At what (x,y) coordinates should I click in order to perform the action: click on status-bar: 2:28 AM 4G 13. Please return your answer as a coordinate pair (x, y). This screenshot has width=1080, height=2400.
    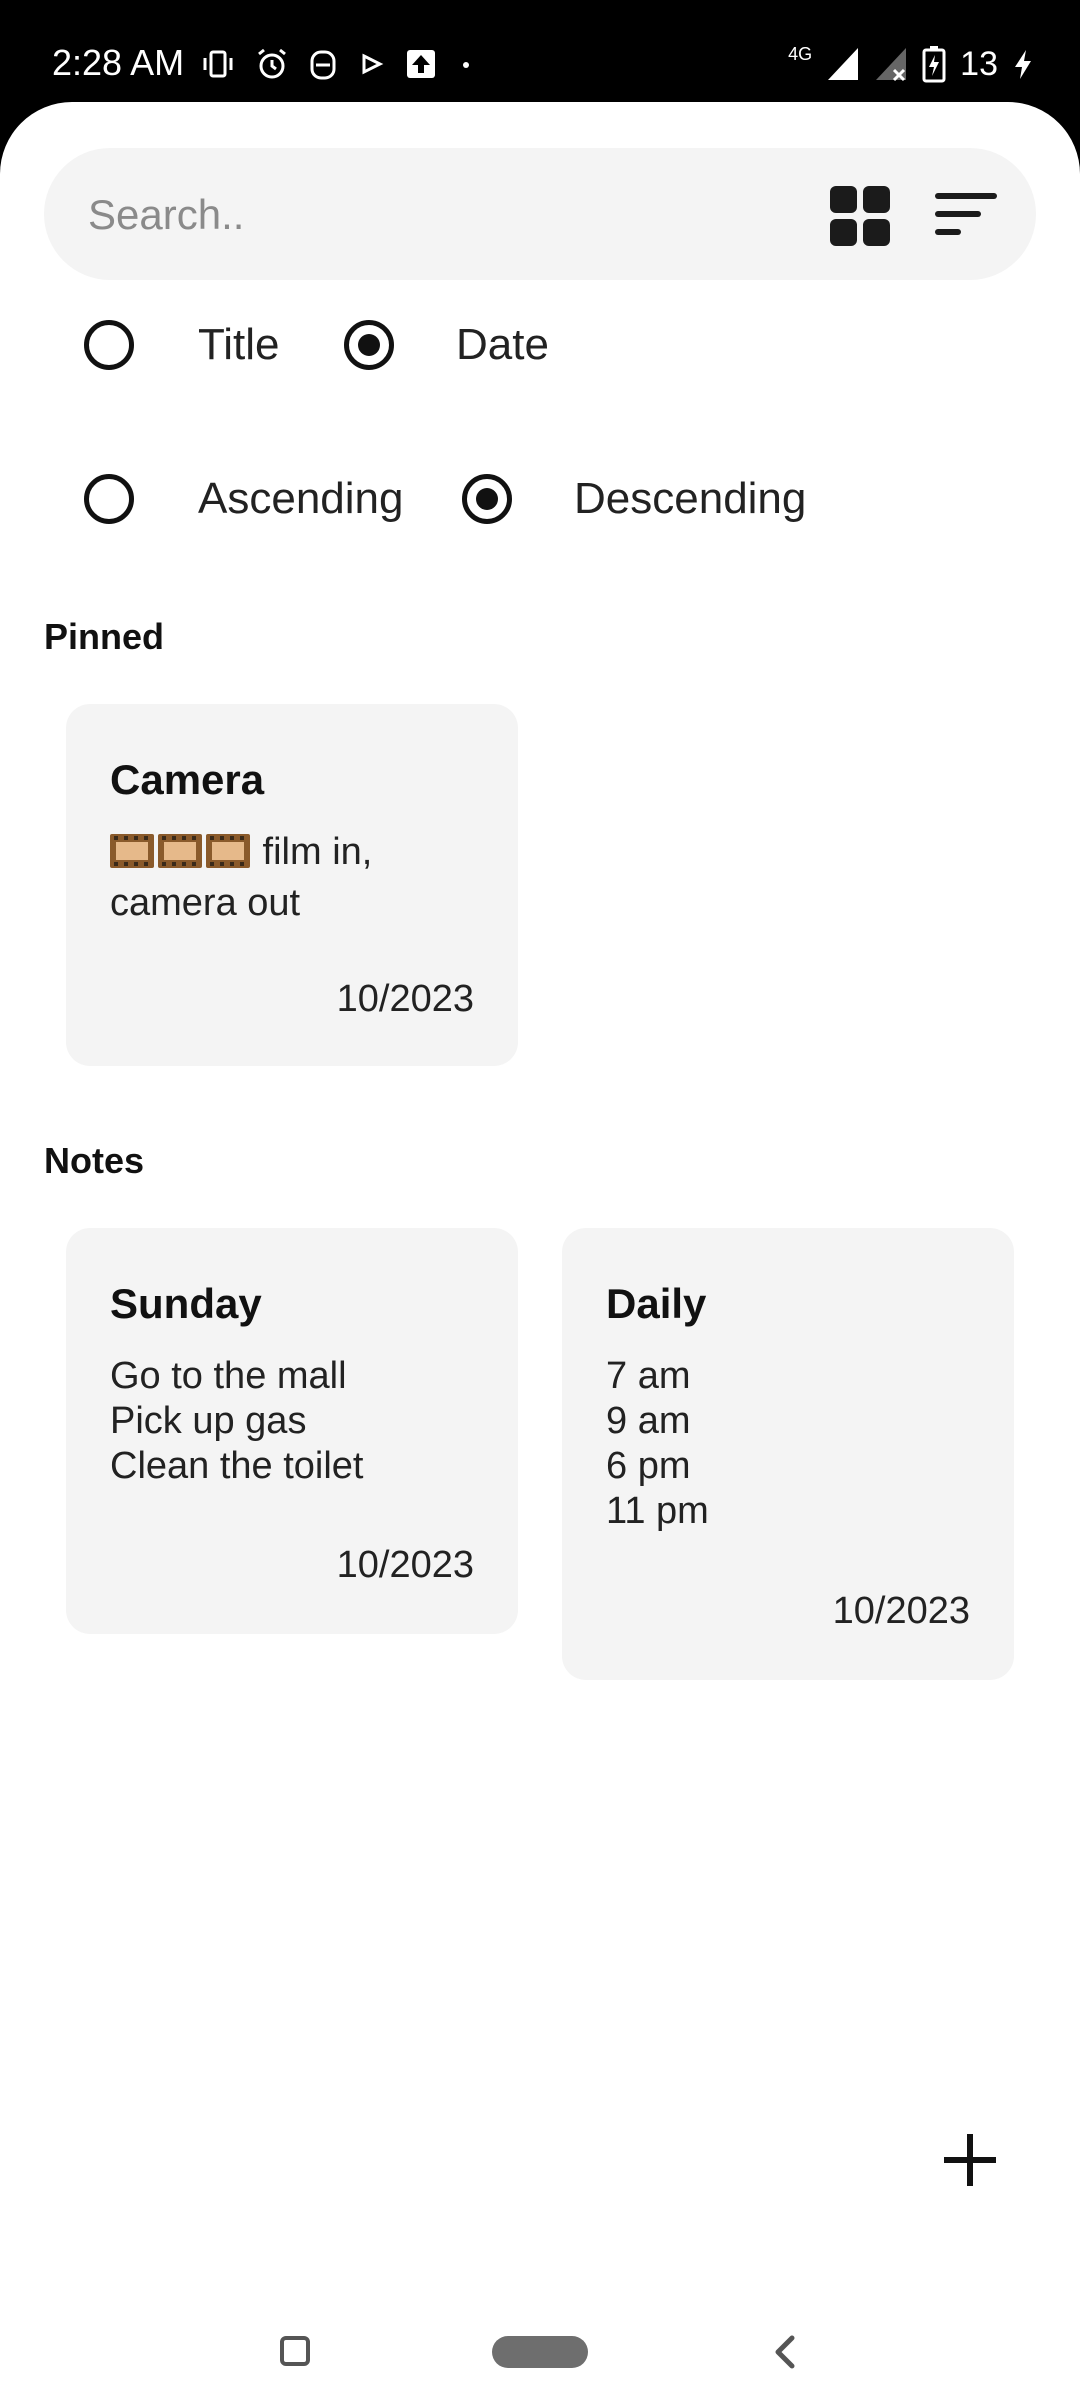
    Looking at the image, I should click on (540, 52).